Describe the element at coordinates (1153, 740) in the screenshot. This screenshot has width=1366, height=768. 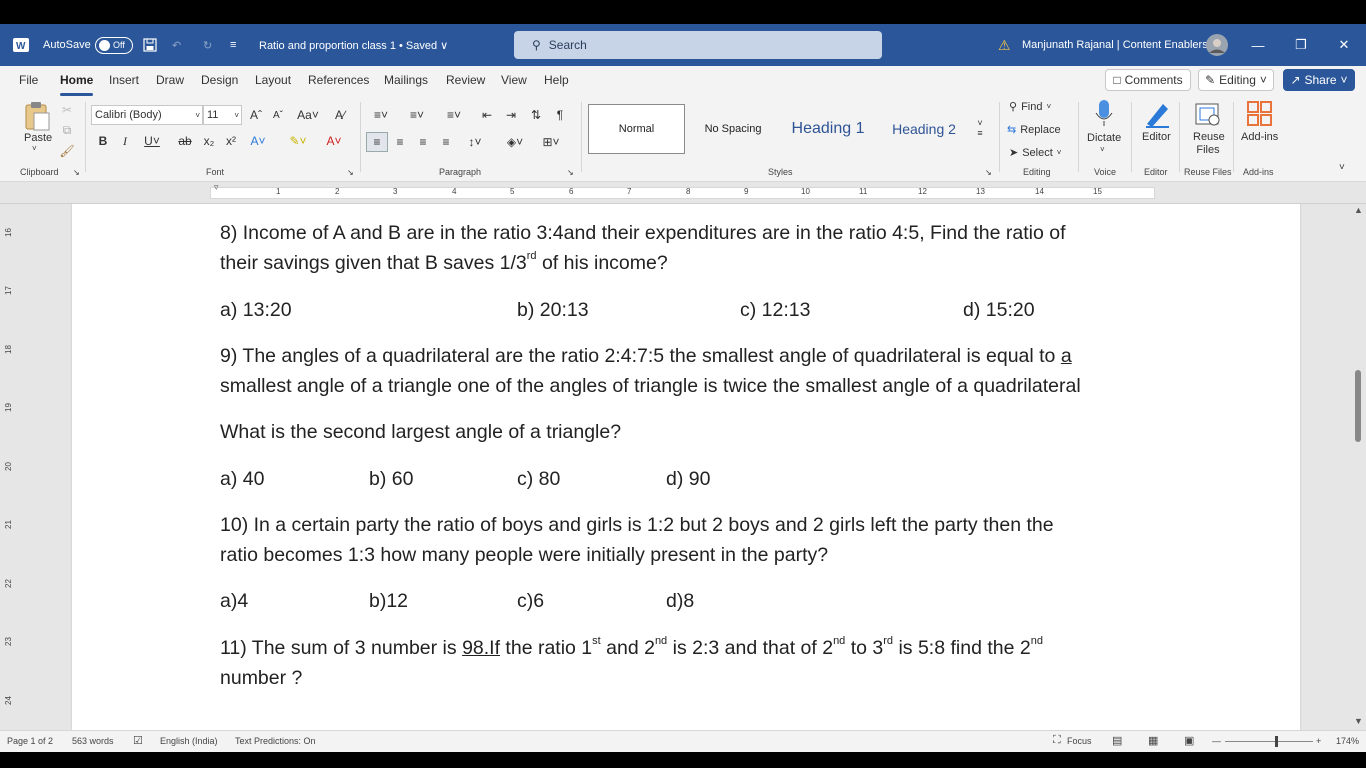
I see `print-layout-icon: ▦` at that location.